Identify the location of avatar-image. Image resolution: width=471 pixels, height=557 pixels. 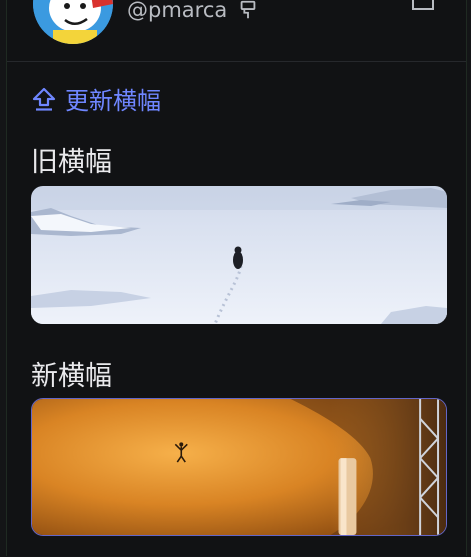
(73, 22).